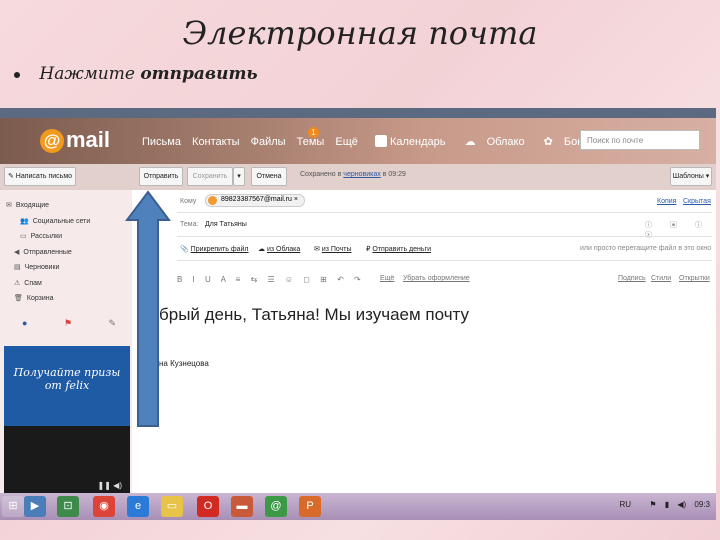 The height and width of the screenshot is (540, 720). What do you see at coordinates (11, 176) in the screenshot?
I see `pencil-icon: ✎` at bounding box center [11, 176].